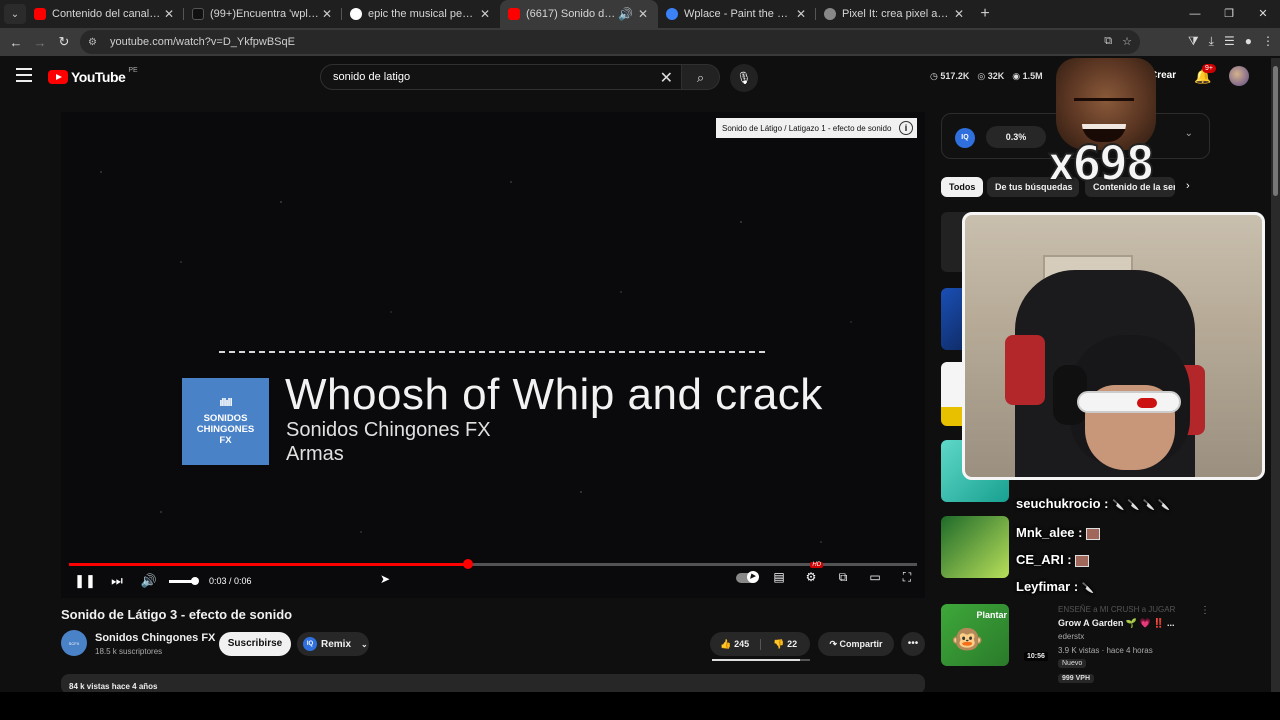  What do you see at coordinates (225, 421) in the screenshot?
I see `channel-logo-in-video: ıllıll SONIDOS CHINGONES FX` at bounding box center [225, 421].